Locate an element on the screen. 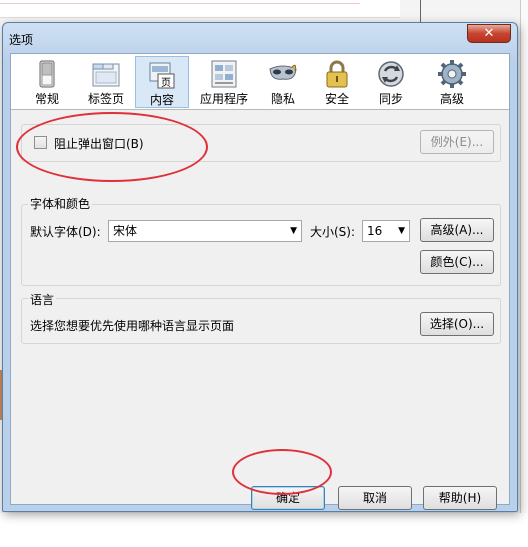 The image size is (528, 547). annotation-circle-popup is located at coordinates (112, 147).